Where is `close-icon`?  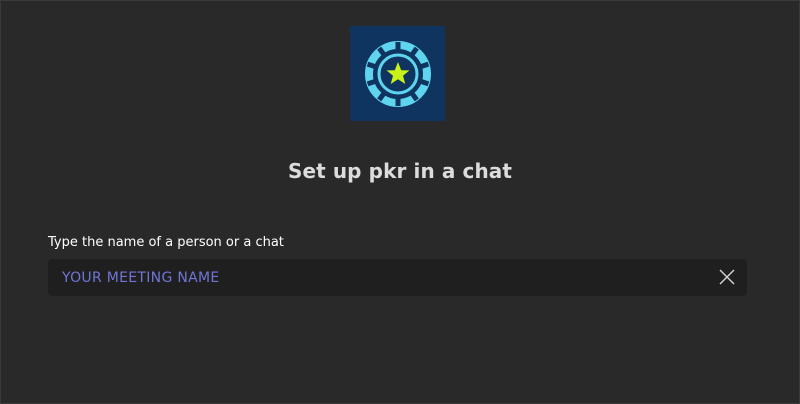
close-icon is located at coordinates (727, 277).